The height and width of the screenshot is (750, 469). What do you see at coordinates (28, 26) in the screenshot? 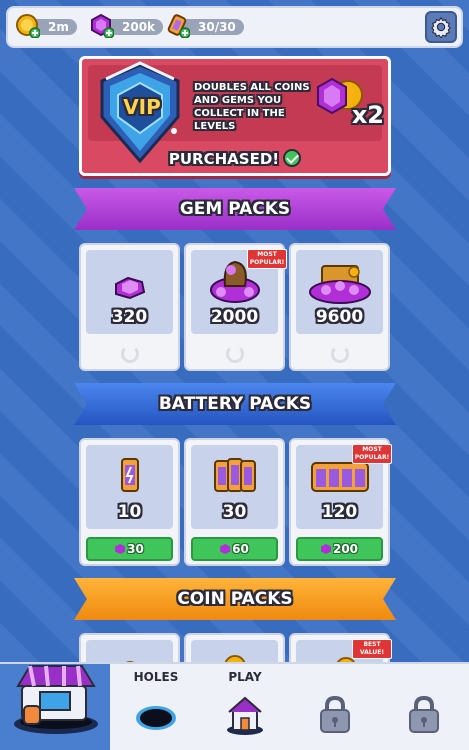
I see `coin-icon` at bounding box center [28, 26].